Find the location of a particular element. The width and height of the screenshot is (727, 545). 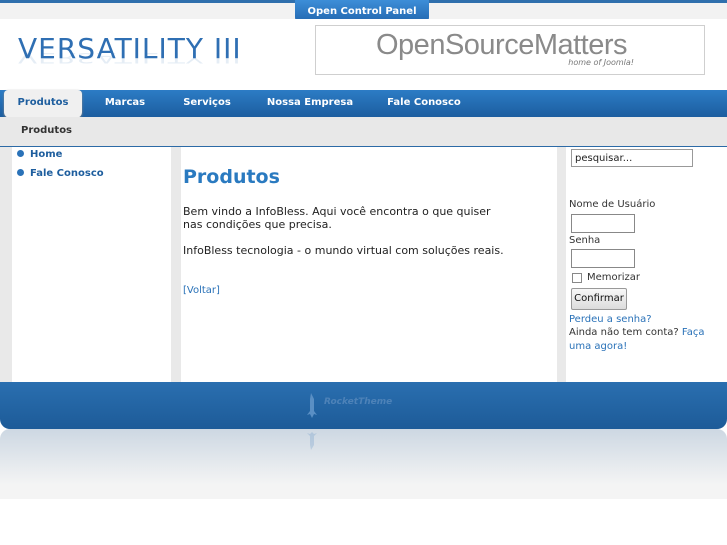

username-label: Nome de Usuário is located at coordinates (612, 204).